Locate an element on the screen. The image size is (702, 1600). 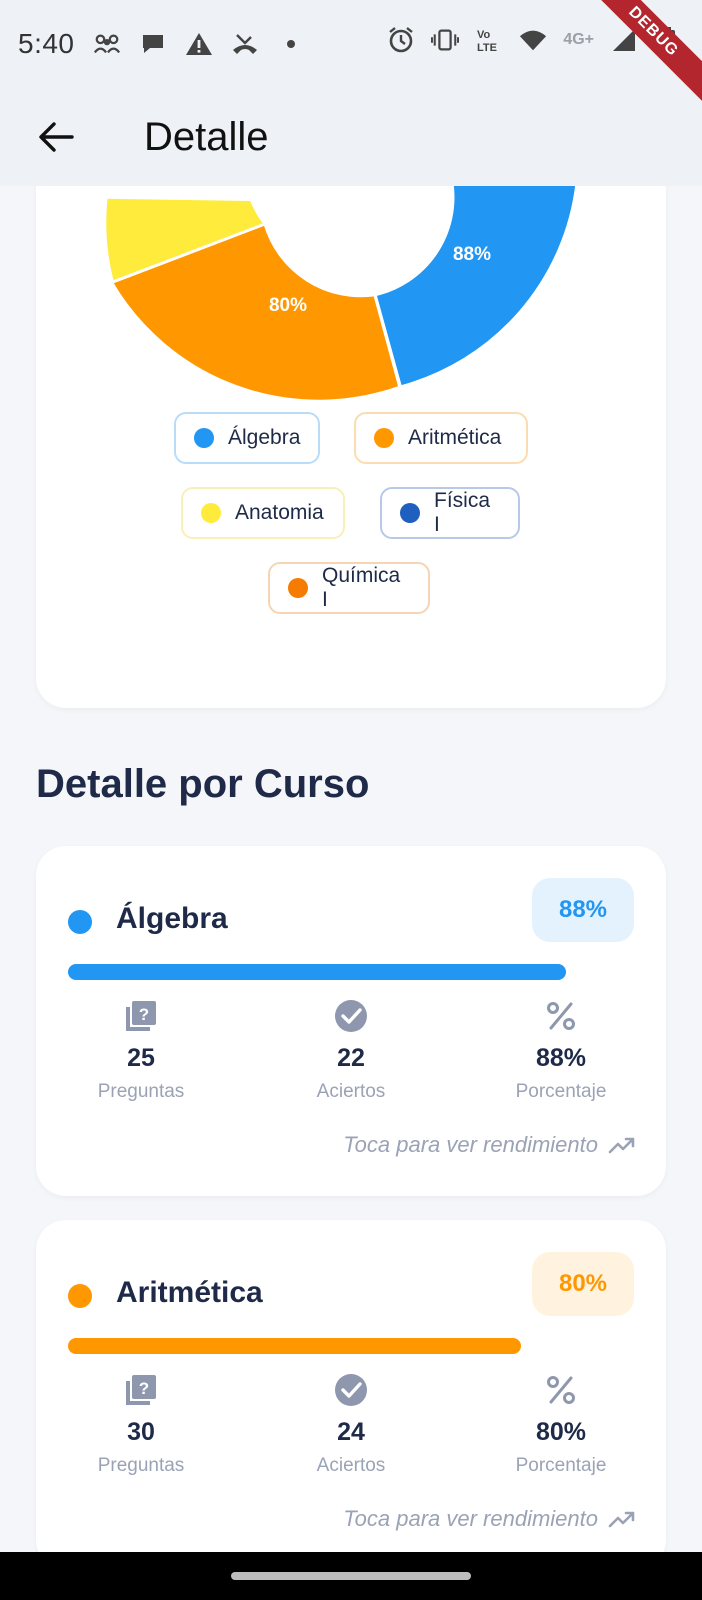
navigation-bar is located at coordinates (351, 1576).